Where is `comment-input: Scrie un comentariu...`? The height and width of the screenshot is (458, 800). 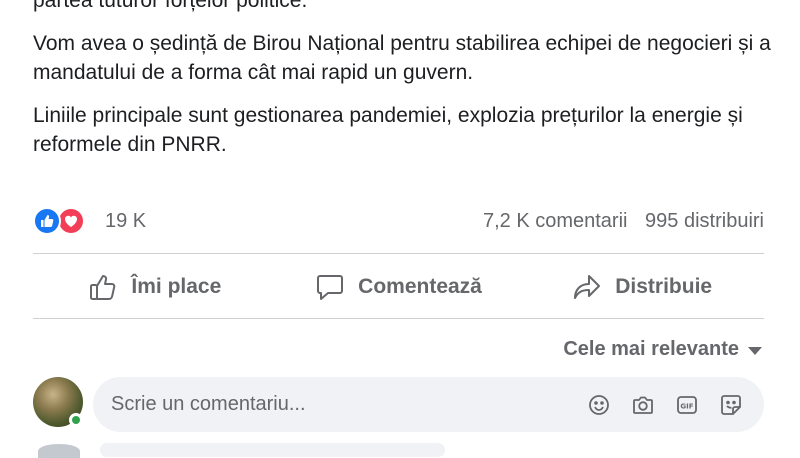 comment-input: Scrie un comentariu... is located at coordinates (340, 404).